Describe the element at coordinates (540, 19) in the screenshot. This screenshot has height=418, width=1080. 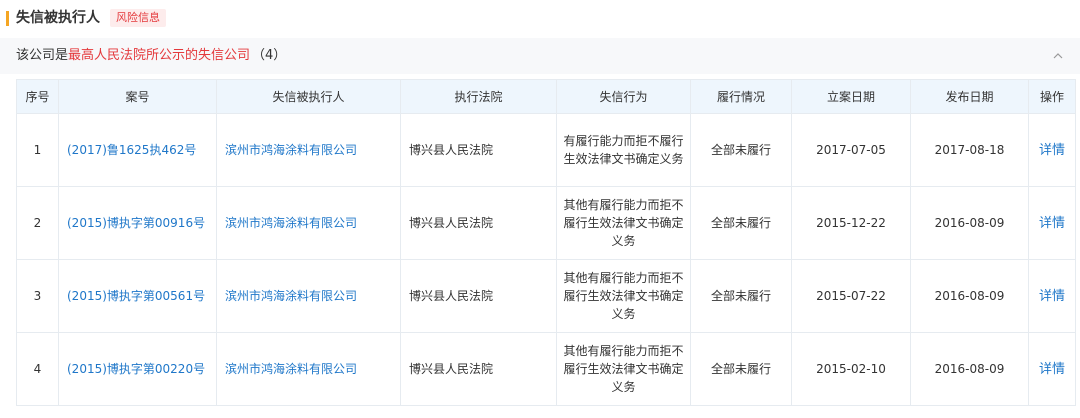
I see `section-header: 失信被执行人 风险信息` at that location.